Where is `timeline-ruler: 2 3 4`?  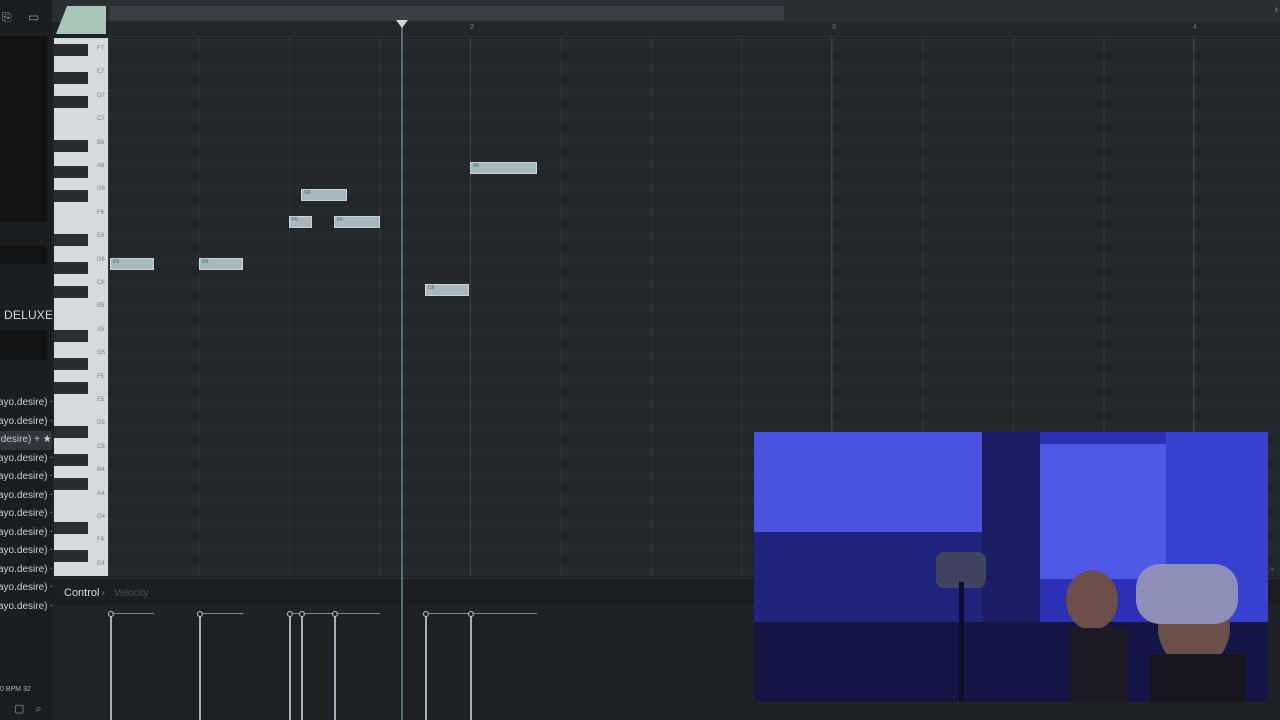 timeline-ruler: 2 3 4 is located at coordinates (694, 29).